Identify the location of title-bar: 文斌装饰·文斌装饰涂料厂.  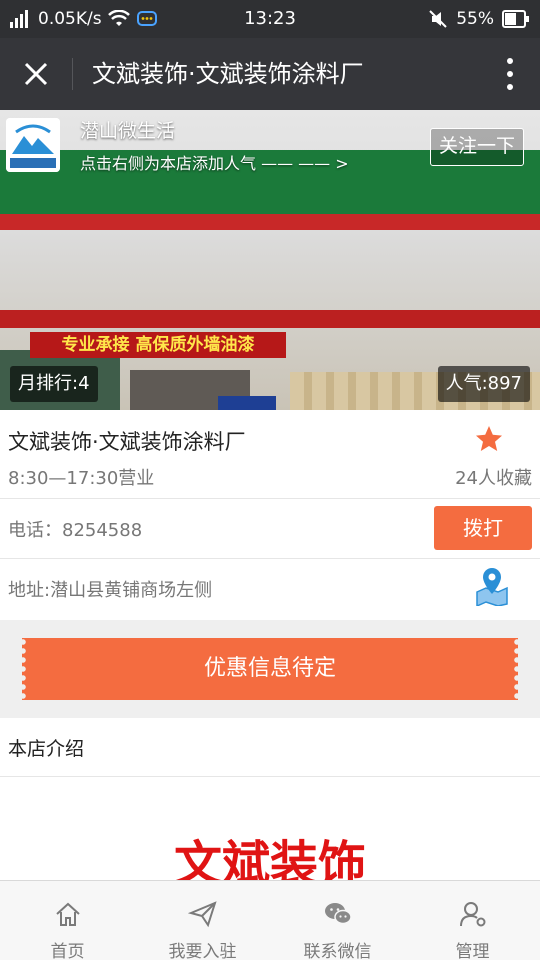
(270, 74).